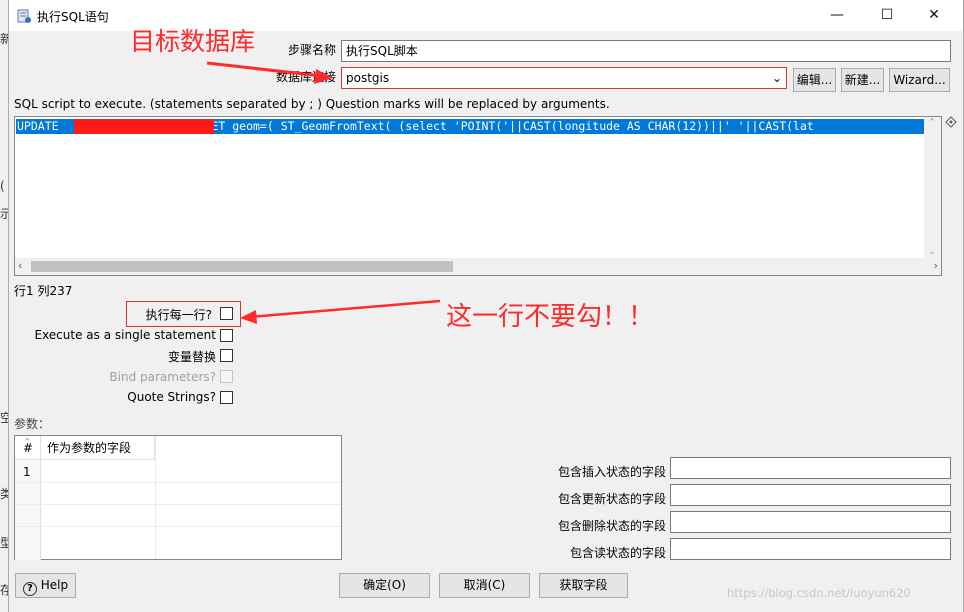 The height and width of the screenshot is (612, 964). I want to click on help-label: Help, so click(54, 585).